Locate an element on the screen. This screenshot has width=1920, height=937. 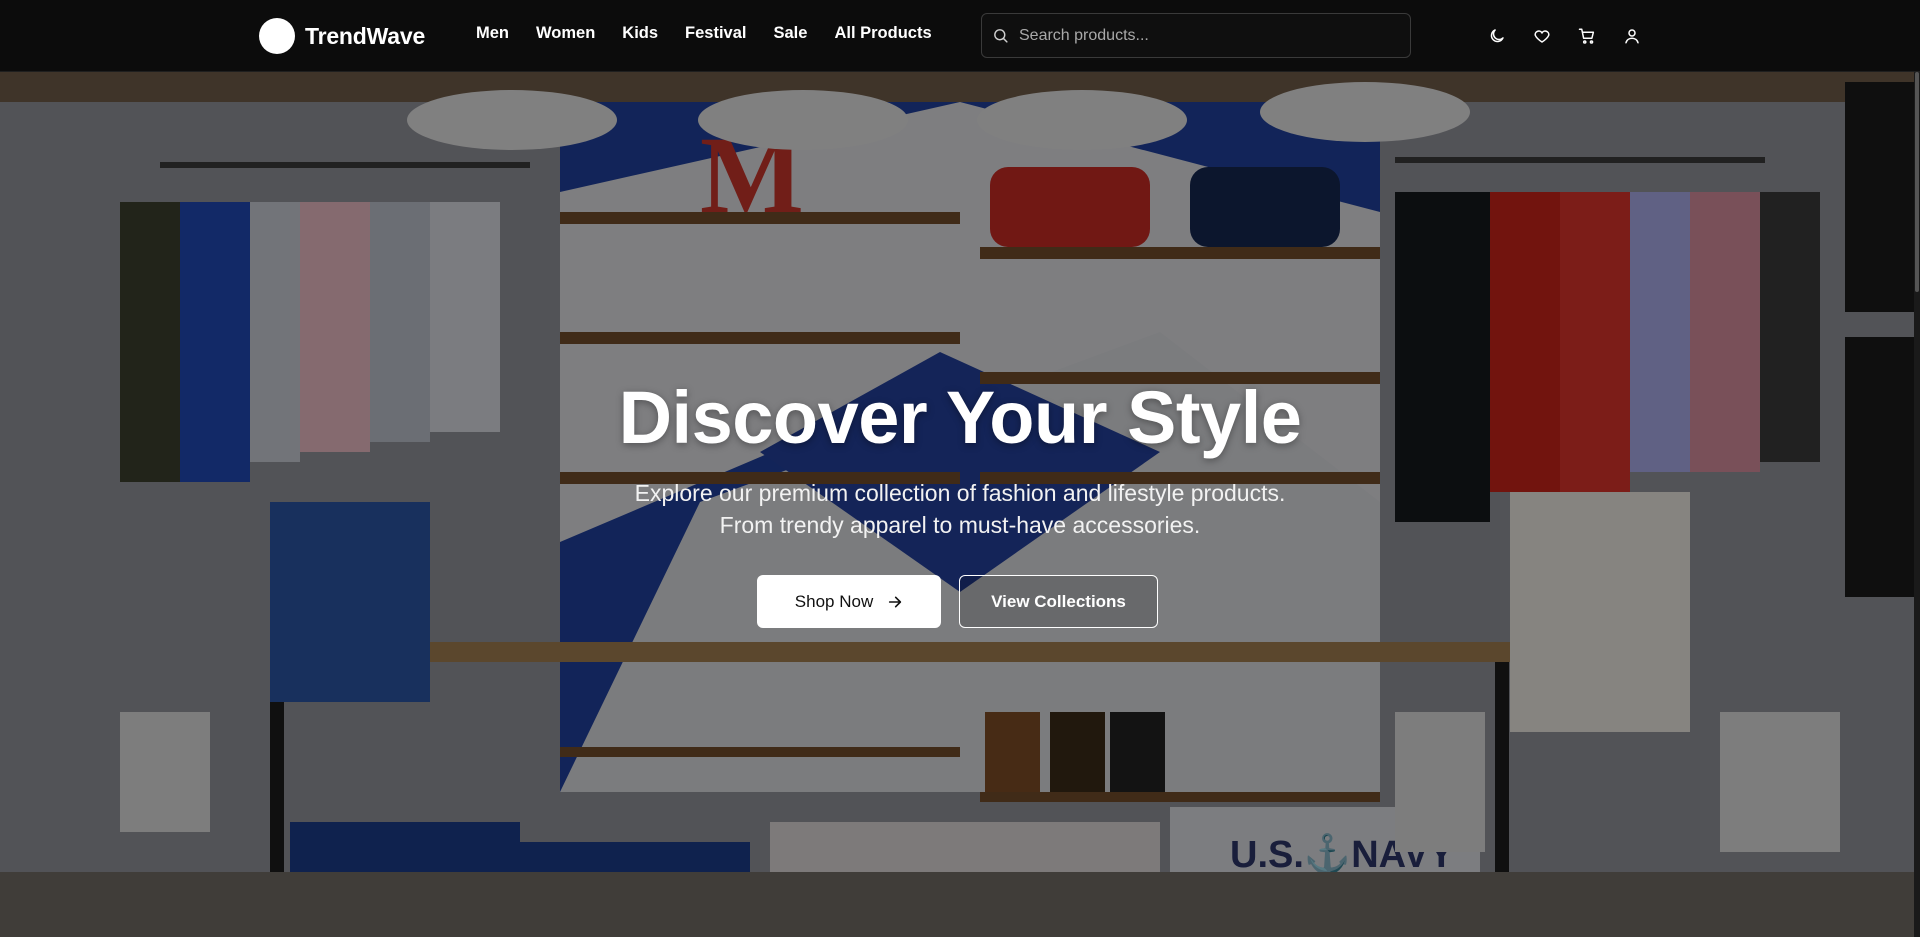
user-icon is located at coordinates (1632, 36).